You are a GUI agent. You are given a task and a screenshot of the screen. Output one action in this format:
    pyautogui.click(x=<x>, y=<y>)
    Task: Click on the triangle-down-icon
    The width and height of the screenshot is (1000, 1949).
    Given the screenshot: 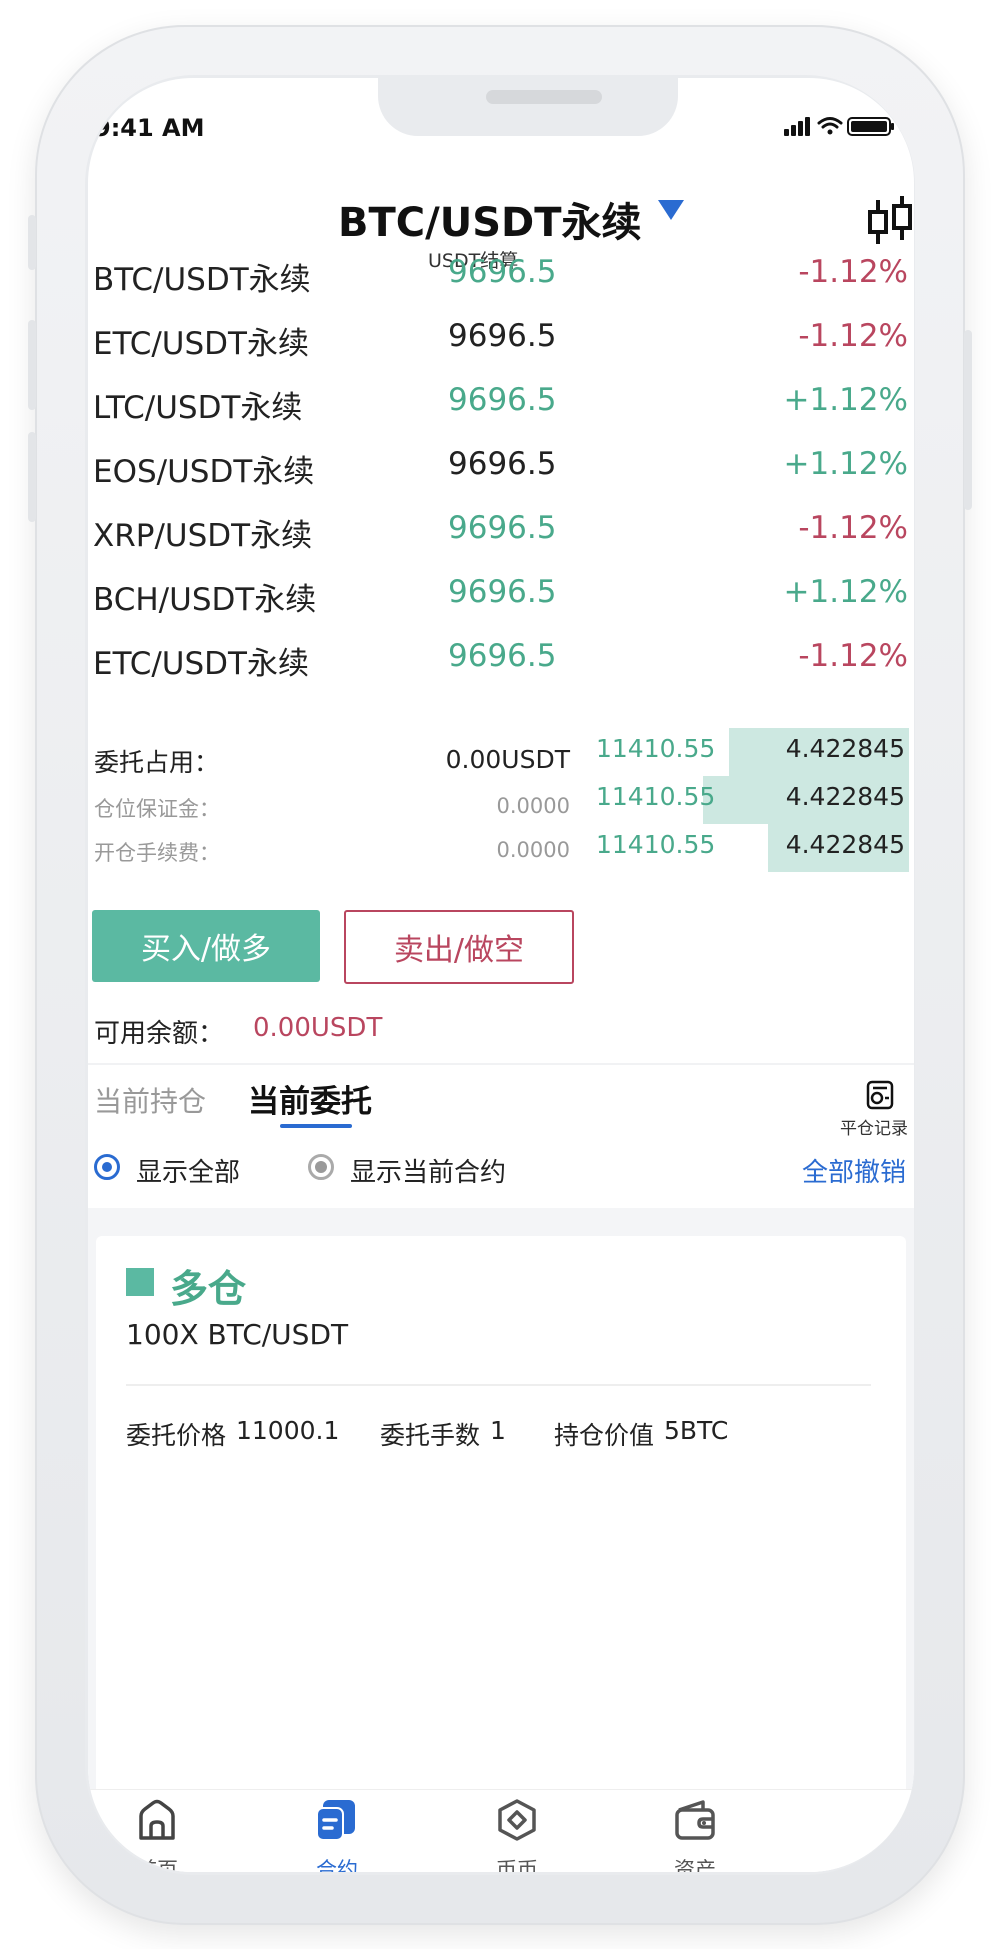 What is the action you would take?
    pyautogui.click(x=671, y=210)
    